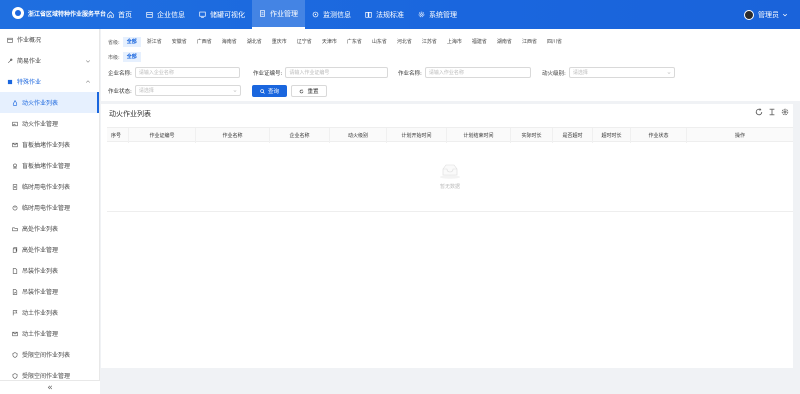 This screenshot has width=800, height=394. Describe the element at coordinates (204, 42) in the screenshot. I see `province-tag: 广西省` at that location.